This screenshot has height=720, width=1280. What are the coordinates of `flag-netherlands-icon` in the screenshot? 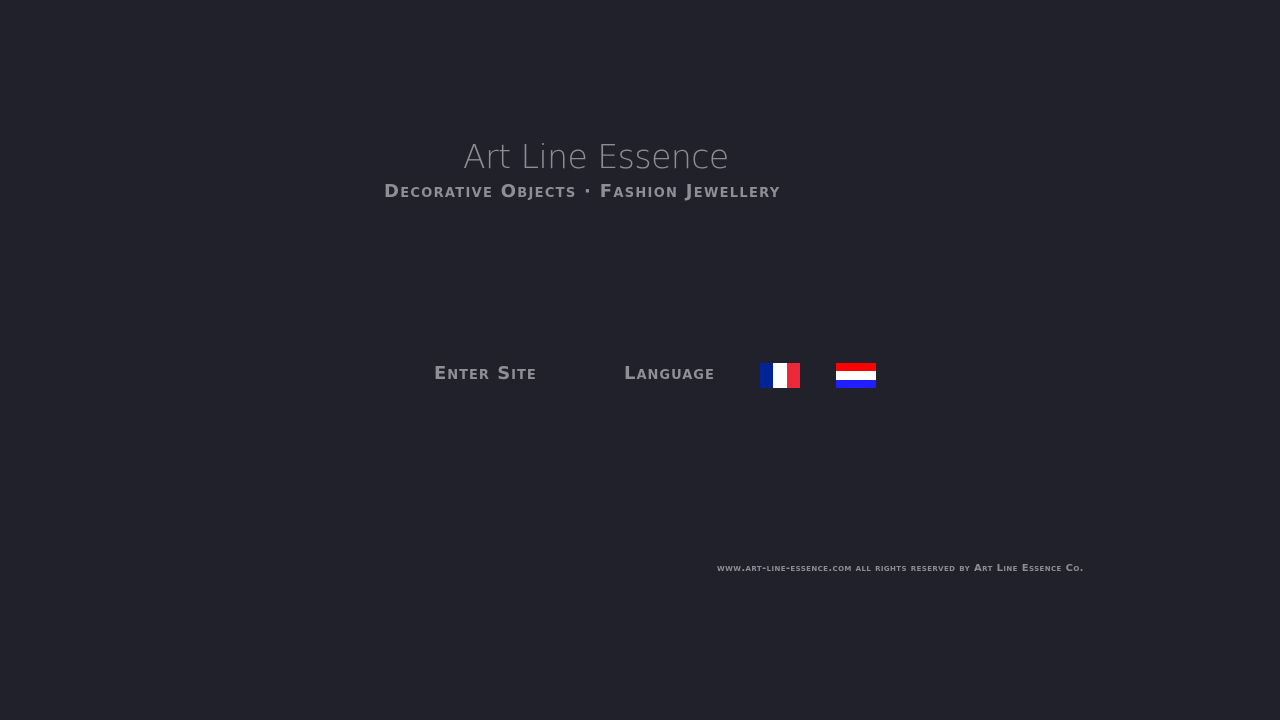 It's located at (856, 375).